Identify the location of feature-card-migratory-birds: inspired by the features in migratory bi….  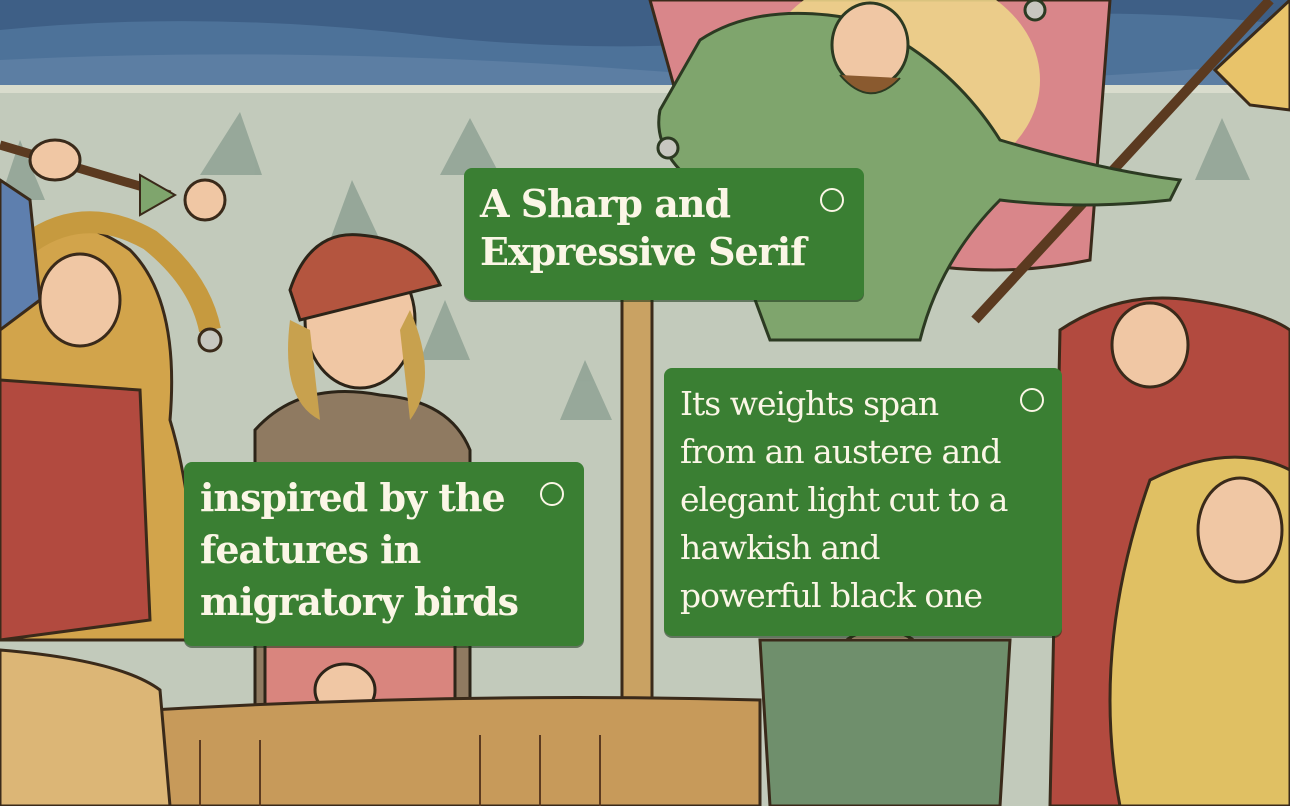
(384, 554).